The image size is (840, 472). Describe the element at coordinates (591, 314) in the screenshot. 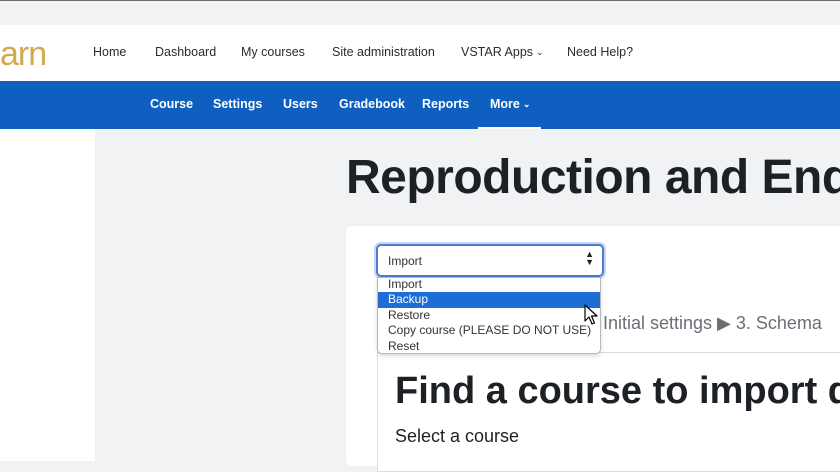

I see `mouse-cursor-icon` at that location.